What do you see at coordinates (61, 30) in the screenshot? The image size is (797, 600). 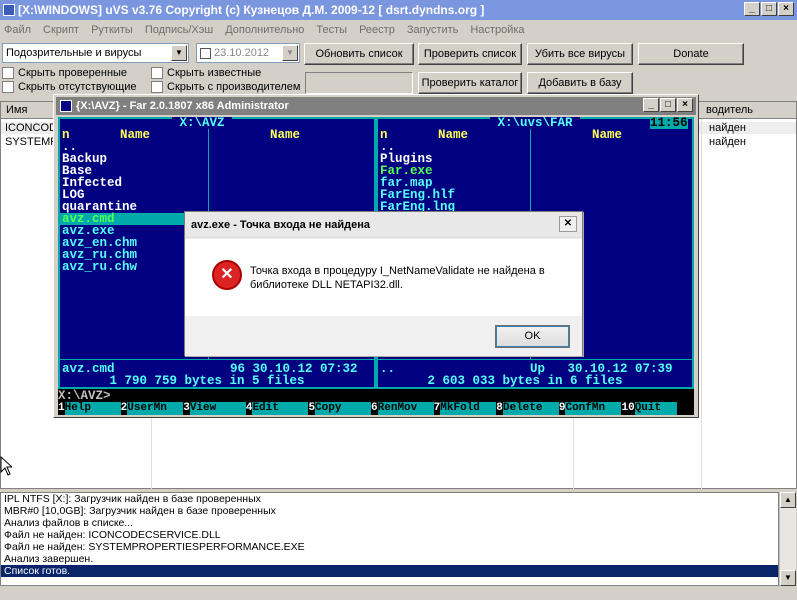 I see `menu-script: Скрипт` at bounding box center [61, 30].